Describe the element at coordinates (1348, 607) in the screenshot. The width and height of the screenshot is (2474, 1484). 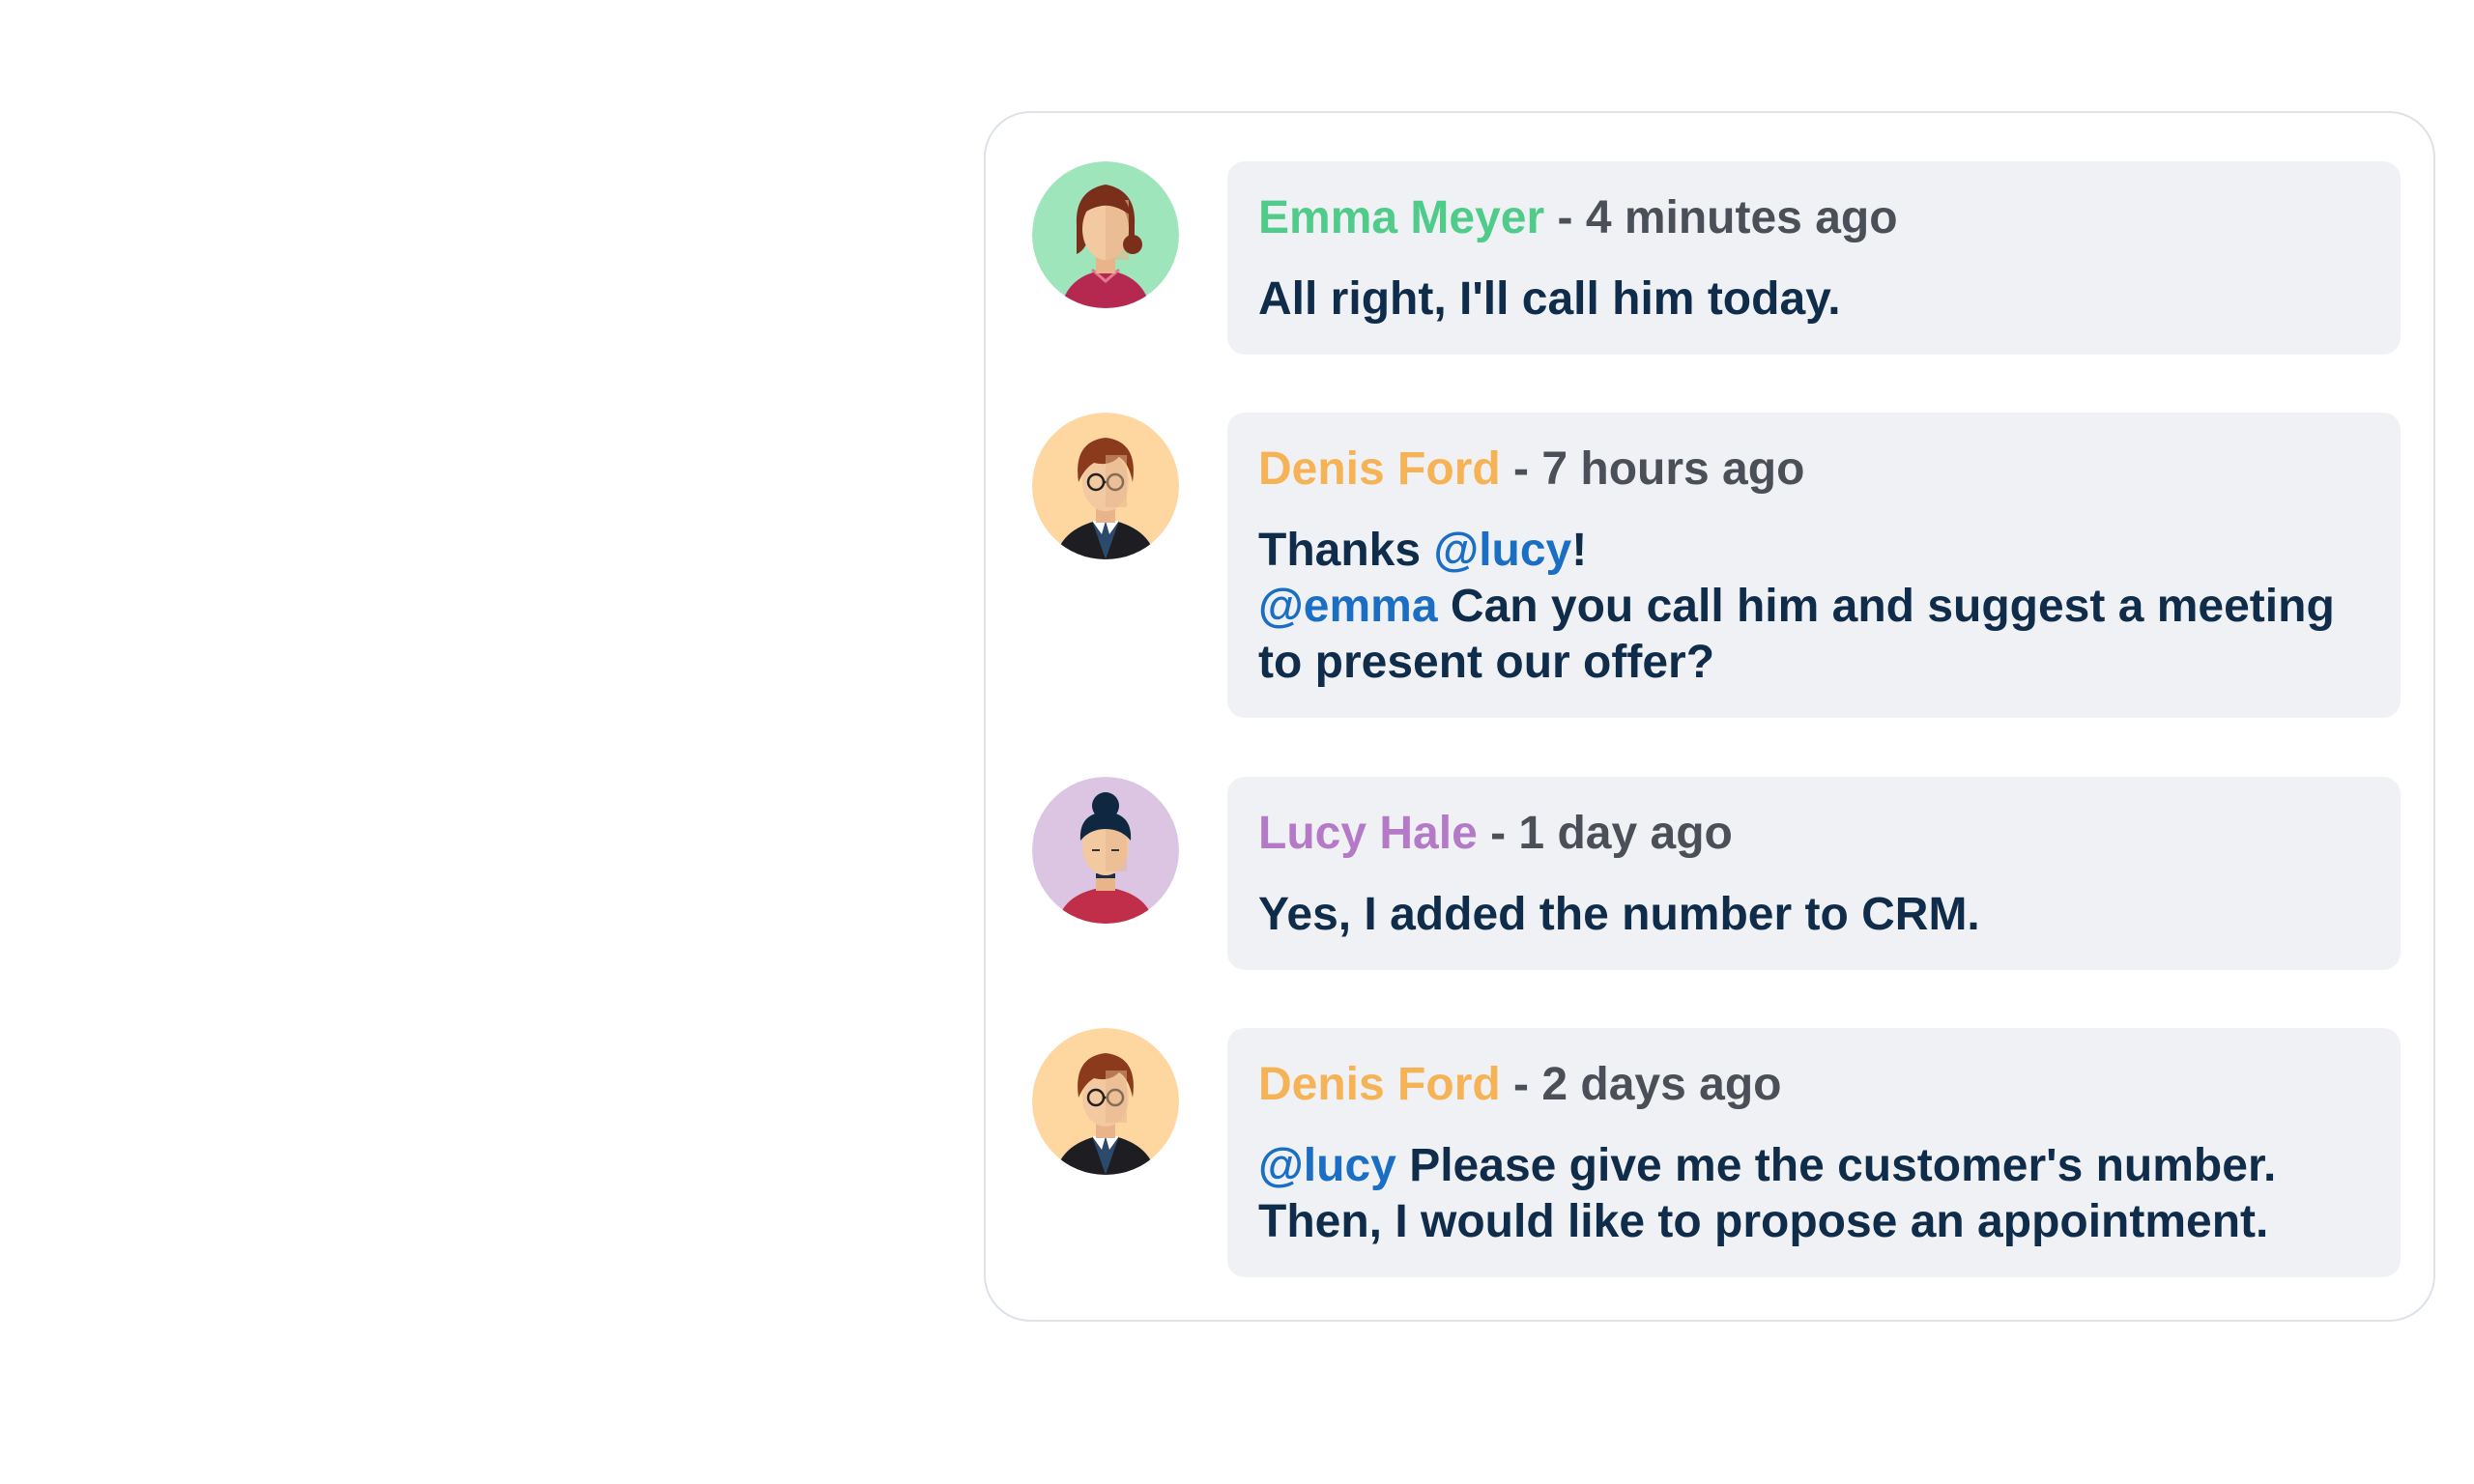
I see `mention-link: @emma` at that location.